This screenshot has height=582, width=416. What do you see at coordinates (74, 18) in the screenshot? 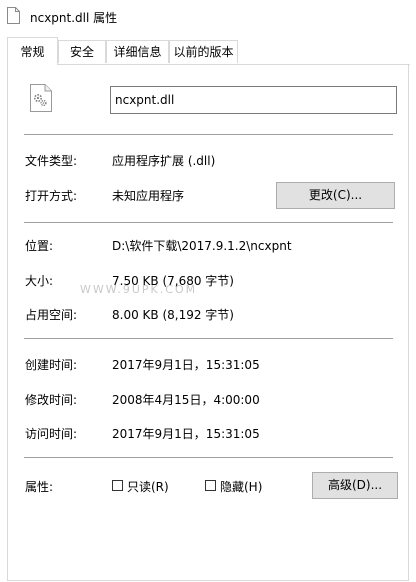
I see `window-title: ncxpnt.dll 属性` at bounding box center [74, 18].